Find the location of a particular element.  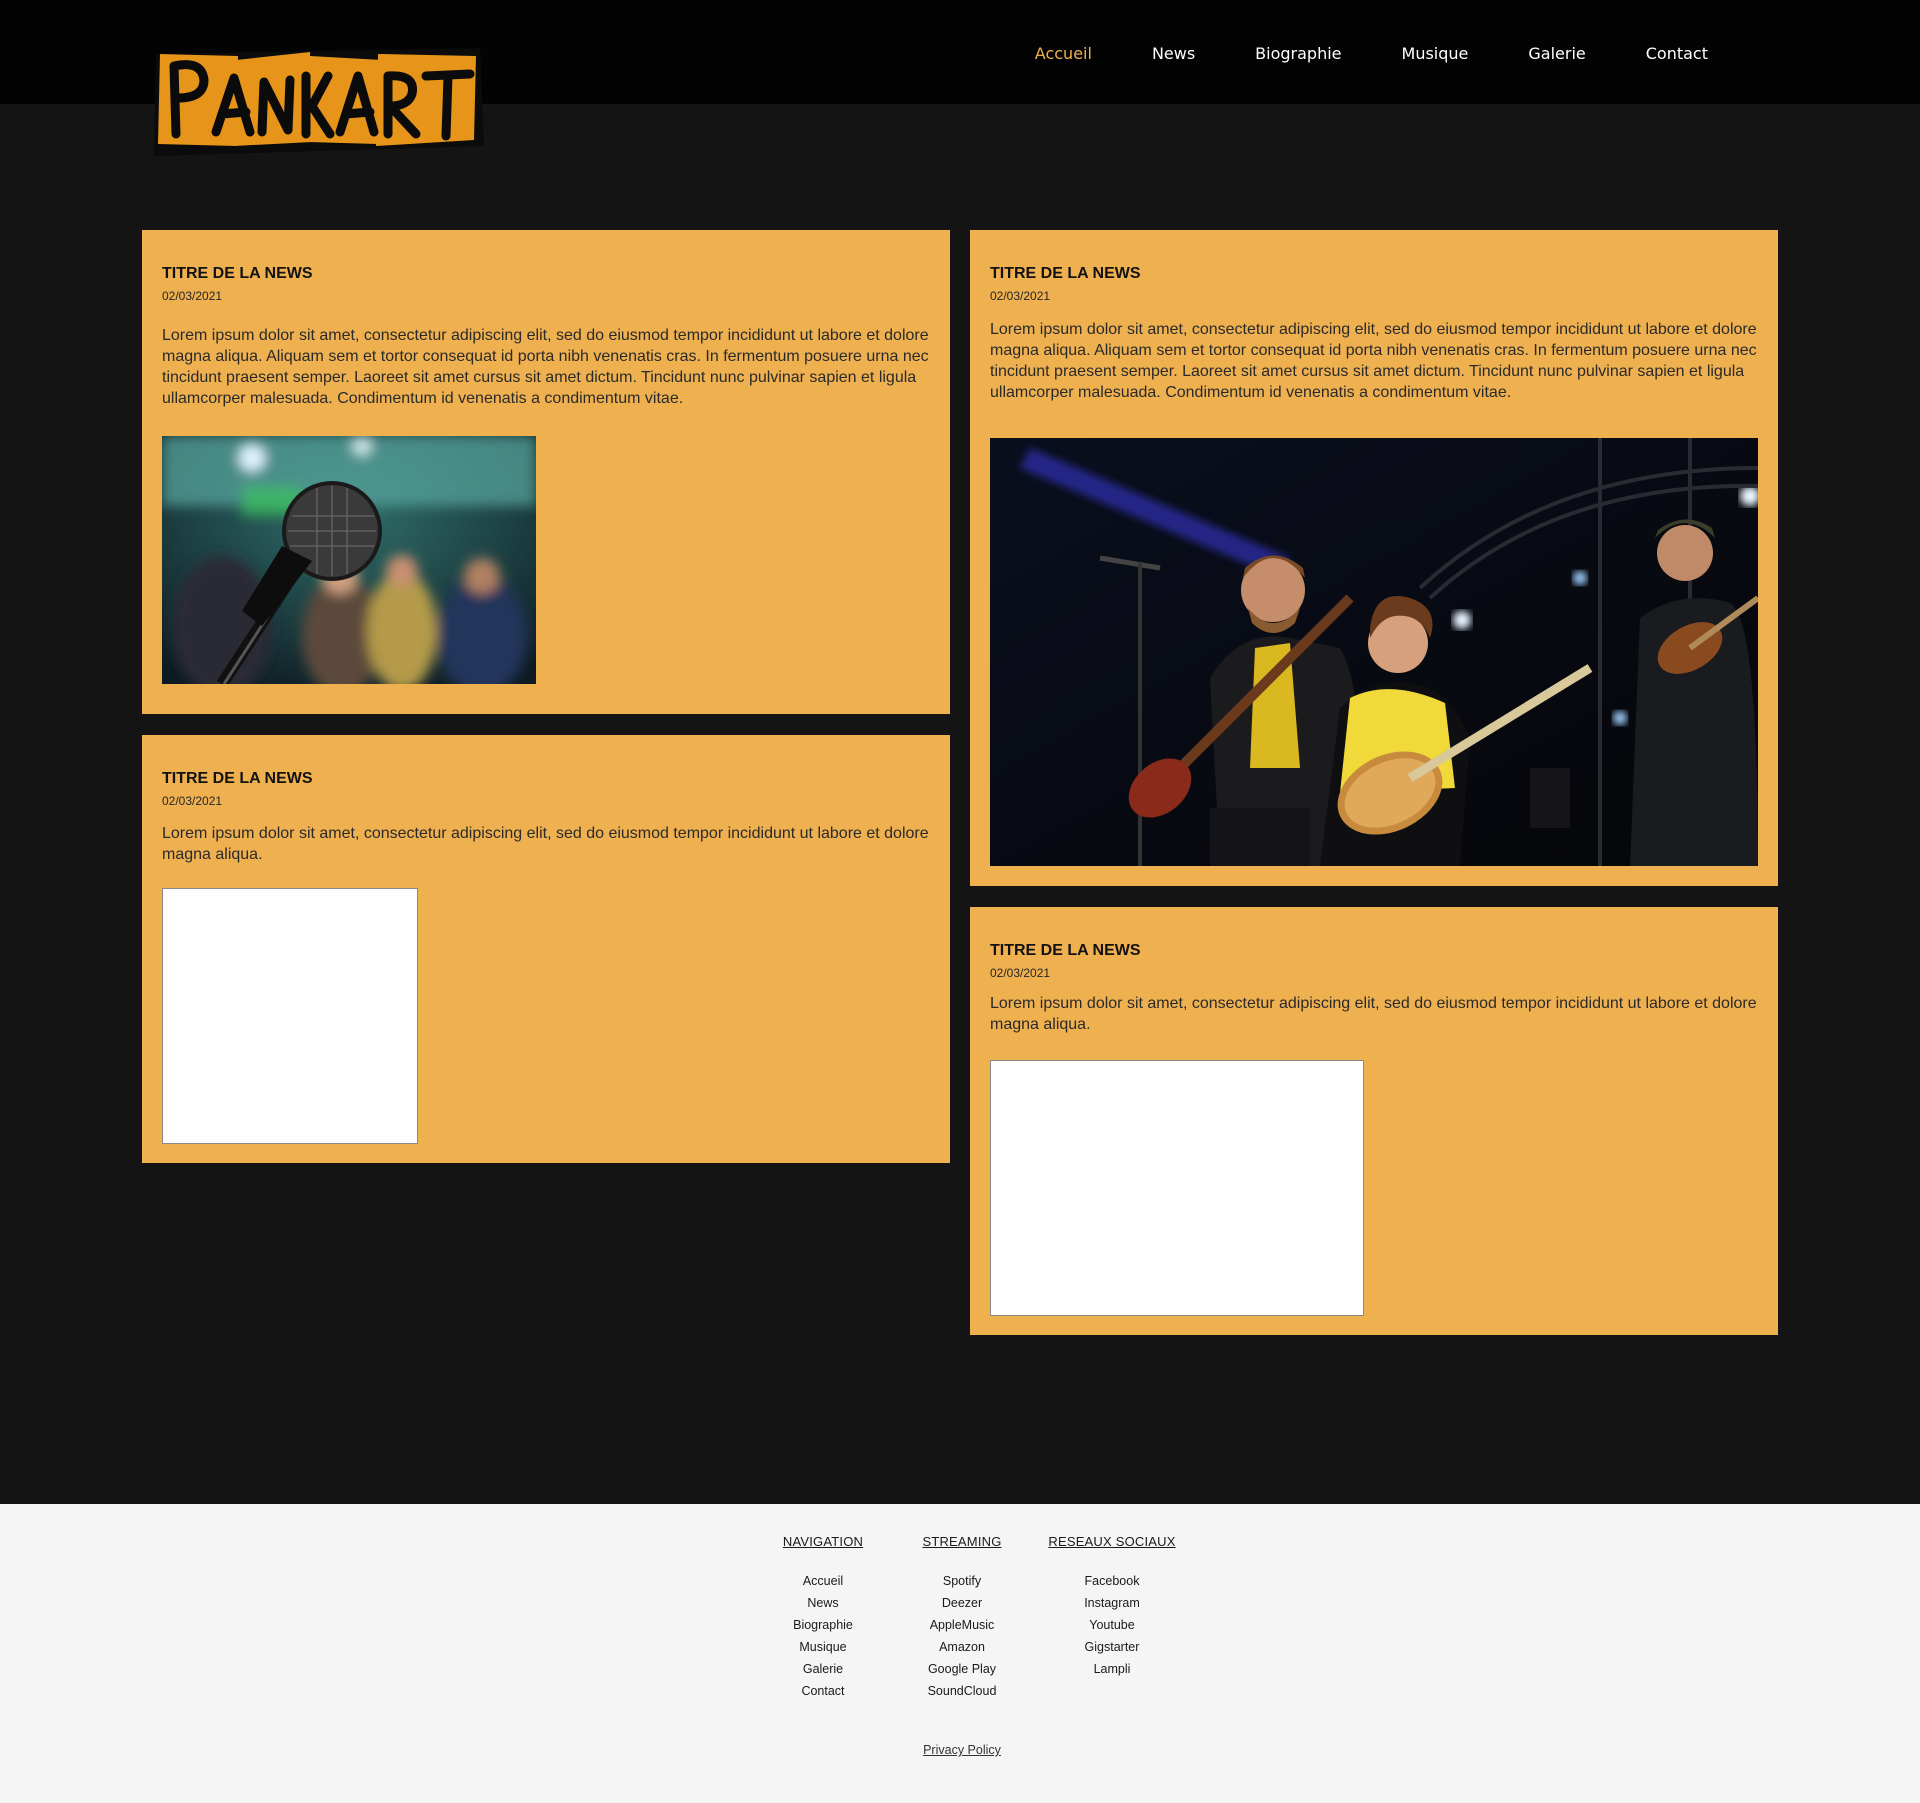

nav-item-galerie: Galerie is located at coordinates (1556, 53).